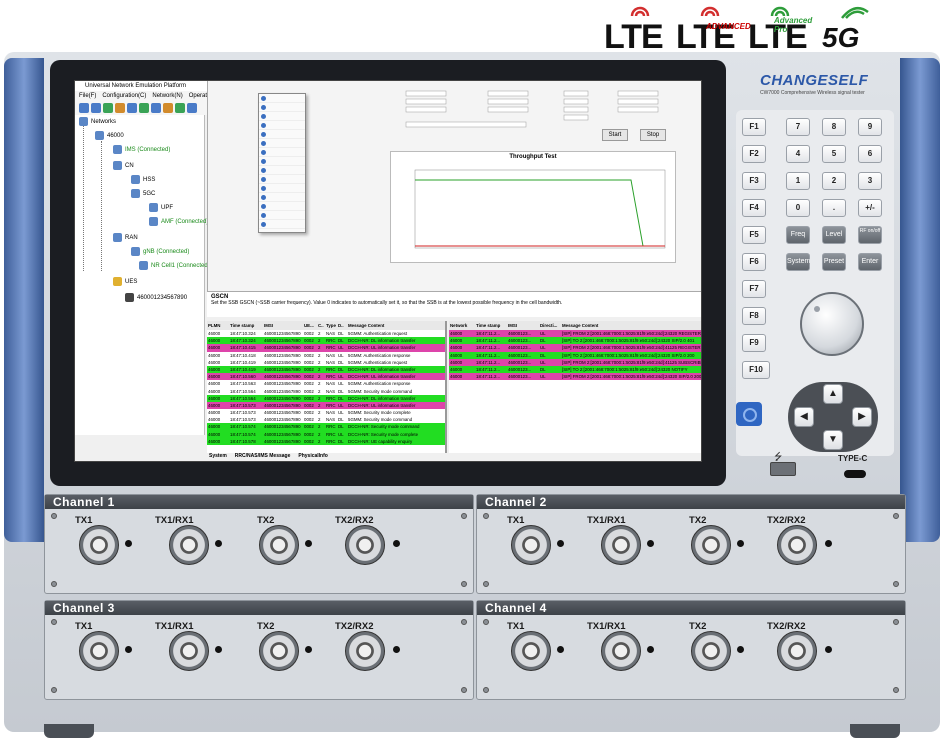 The image size is (946, 739). I want to click on tree-node-gnb: gNB (Connected), so click(160, 251).